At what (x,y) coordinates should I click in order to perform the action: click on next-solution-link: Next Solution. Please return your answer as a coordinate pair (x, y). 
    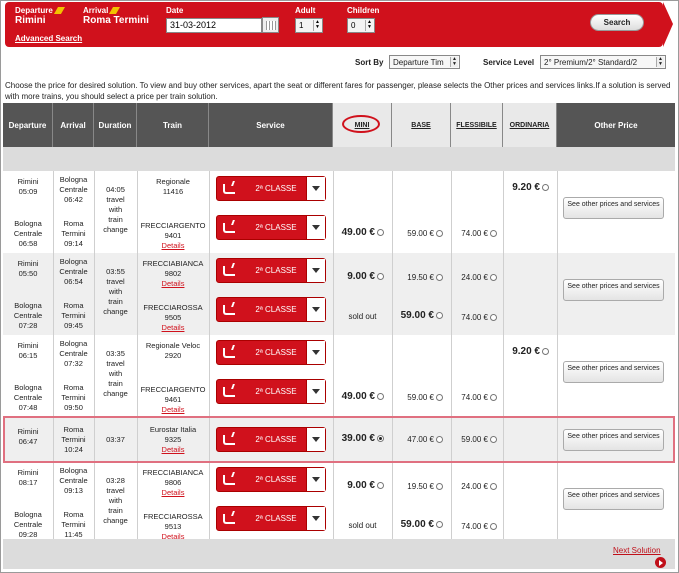
    Looking at the image, I should click on (637, 550).